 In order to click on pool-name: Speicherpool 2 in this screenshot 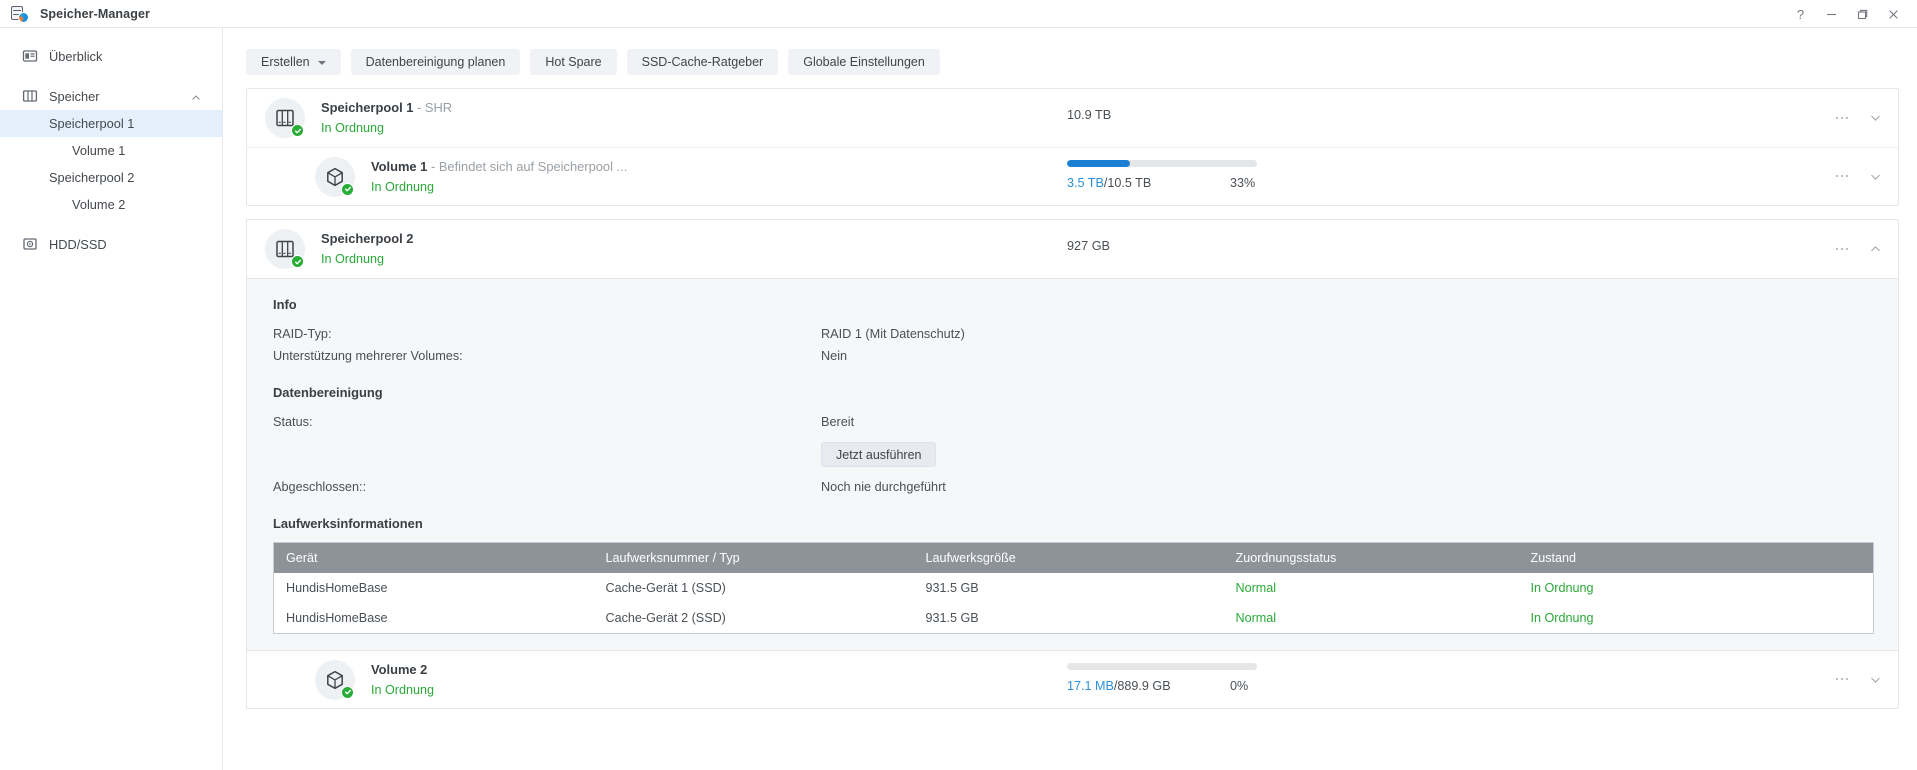, I will do `click(367, 238)`.